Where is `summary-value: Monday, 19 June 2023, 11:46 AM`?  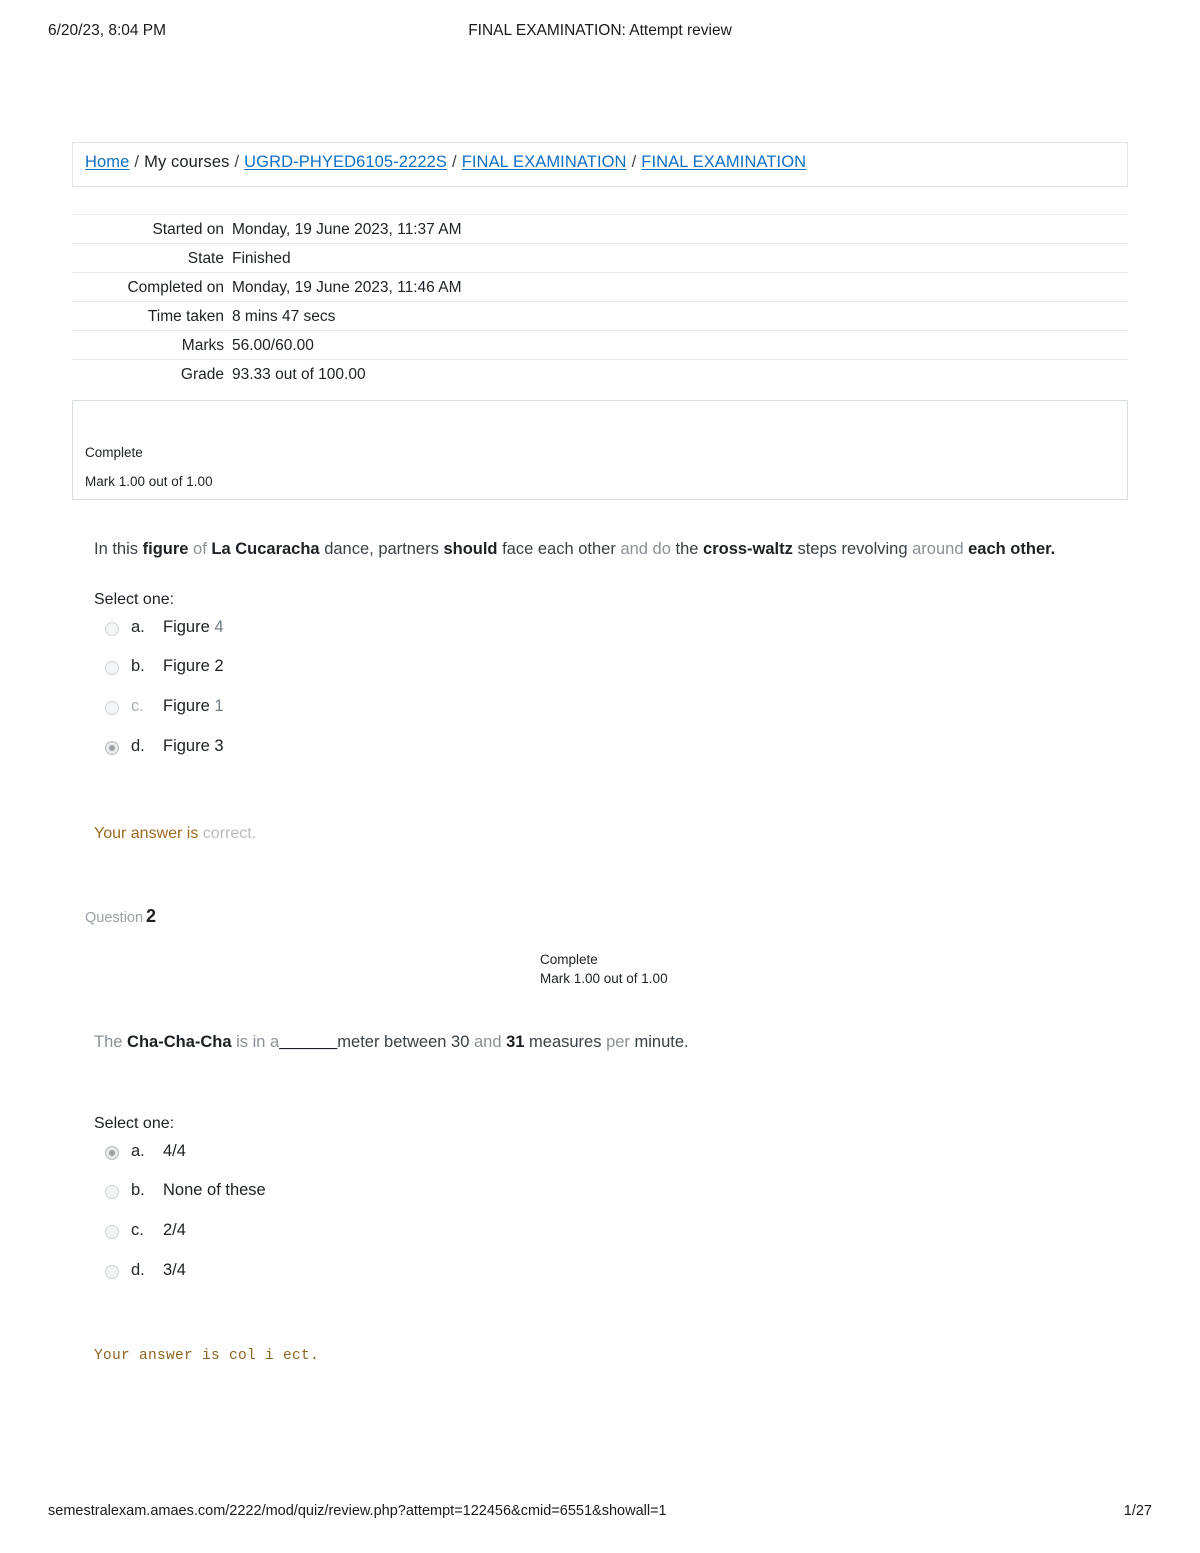
summary-value: Monday, 19 June 2023, 11:46 AM is located at coordinates (347, 287).